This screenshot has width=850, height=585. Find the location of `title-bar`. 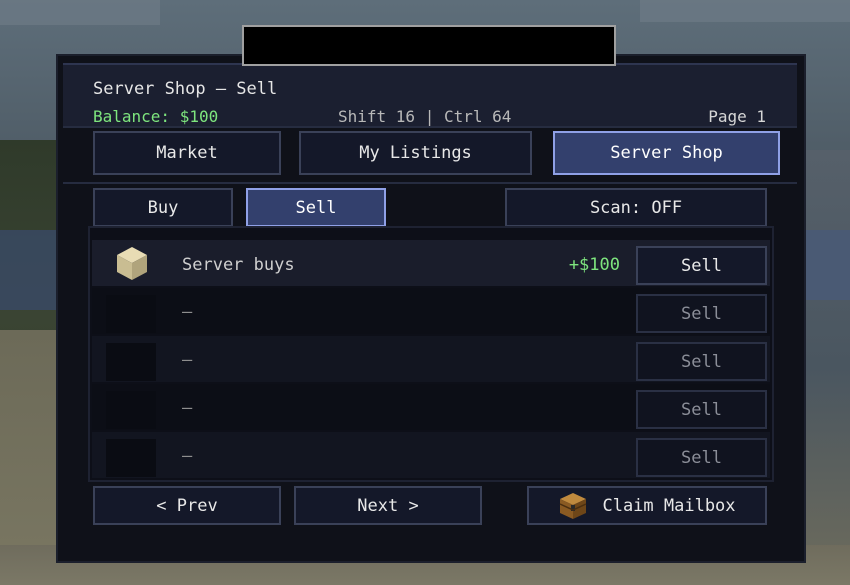

title-bar is located at coordinates (429, 45).